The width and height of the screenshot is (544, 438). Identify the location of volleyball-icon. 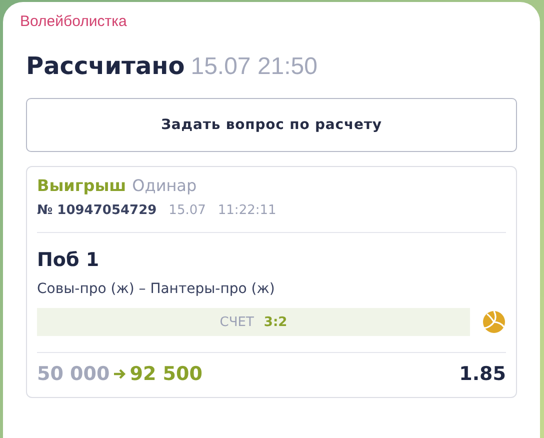
(494, 322).